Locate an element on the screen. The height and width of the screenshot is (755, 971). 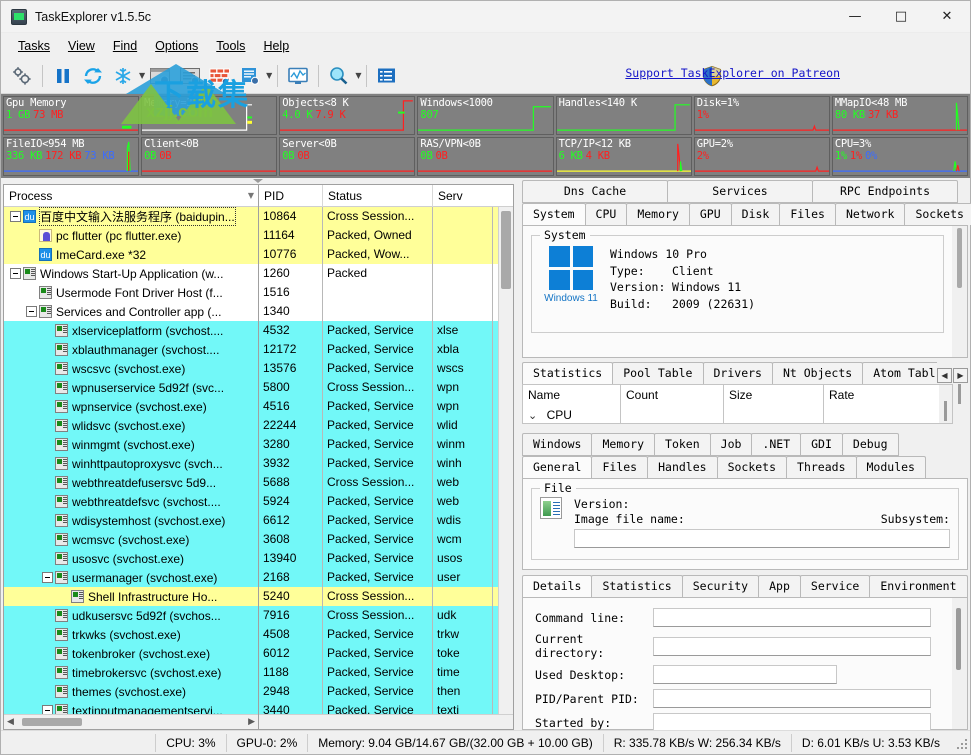
tab-windows: Windows is located at coordinates (557, 444).